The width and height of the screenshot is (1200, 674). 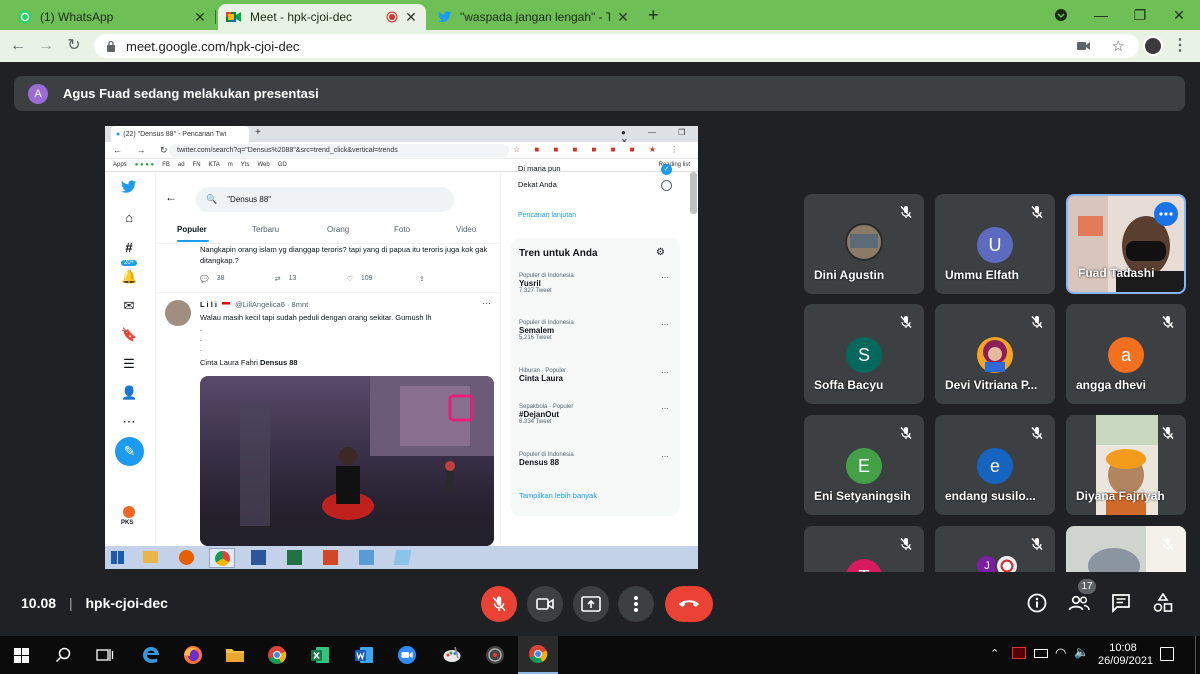 I want to click on show-more-link: Tampilkan lebih banyak, so click(x=558, y=495).